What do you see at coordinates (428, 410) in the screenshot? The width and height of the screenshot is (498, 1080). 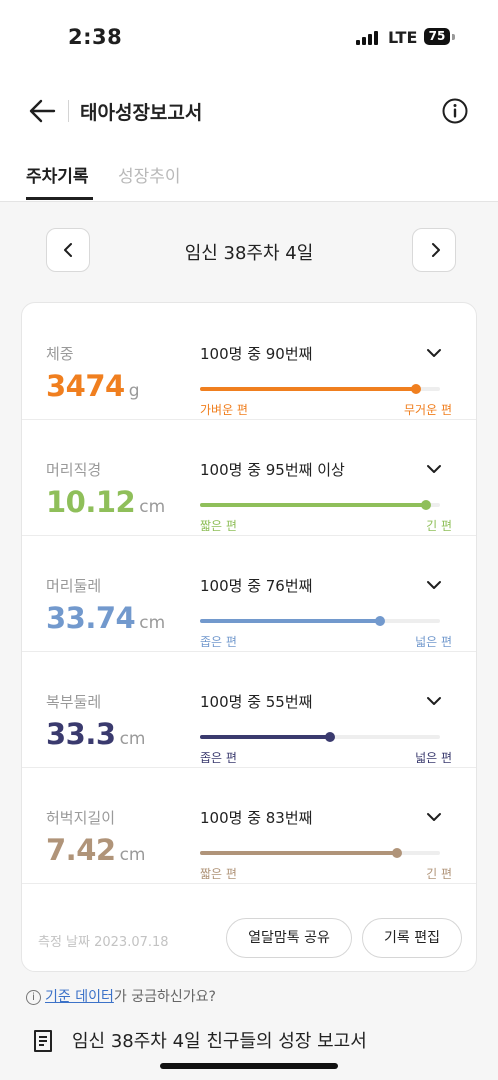 I see `range-high-label: 무거운 편` at bounding box center [428, 410].